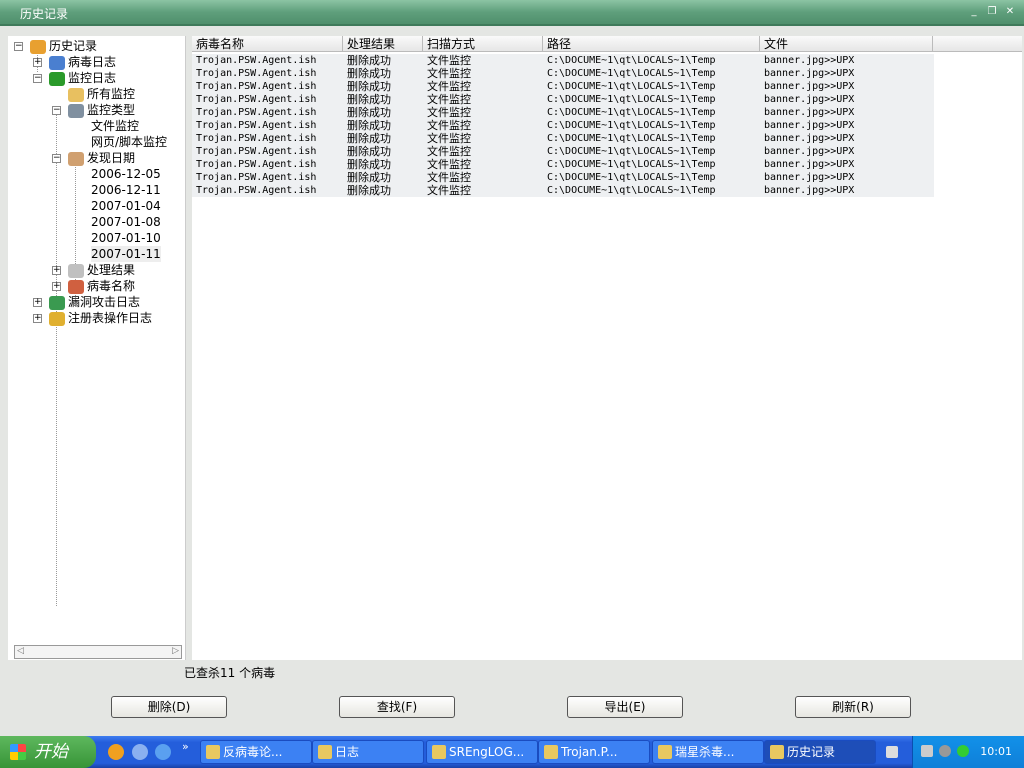 Image resolution: width=1024 pixels, height=768 pixels. What do you see at coordinates (945, 751) in the screenshot?
I see `security-icon` at bounding box center [945, 751].